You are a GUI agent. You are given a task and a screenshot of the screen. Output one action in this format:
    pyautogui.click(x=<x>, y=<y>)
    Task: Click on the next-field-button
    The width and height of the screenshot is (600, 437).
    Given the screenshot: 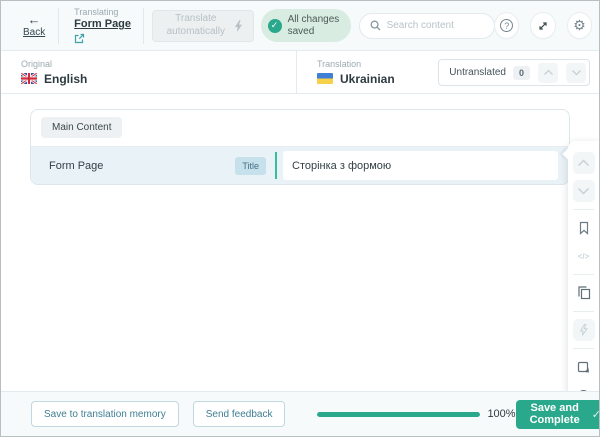 What is the action you would take?
    pyautogui.click(x=583, y=191)
    